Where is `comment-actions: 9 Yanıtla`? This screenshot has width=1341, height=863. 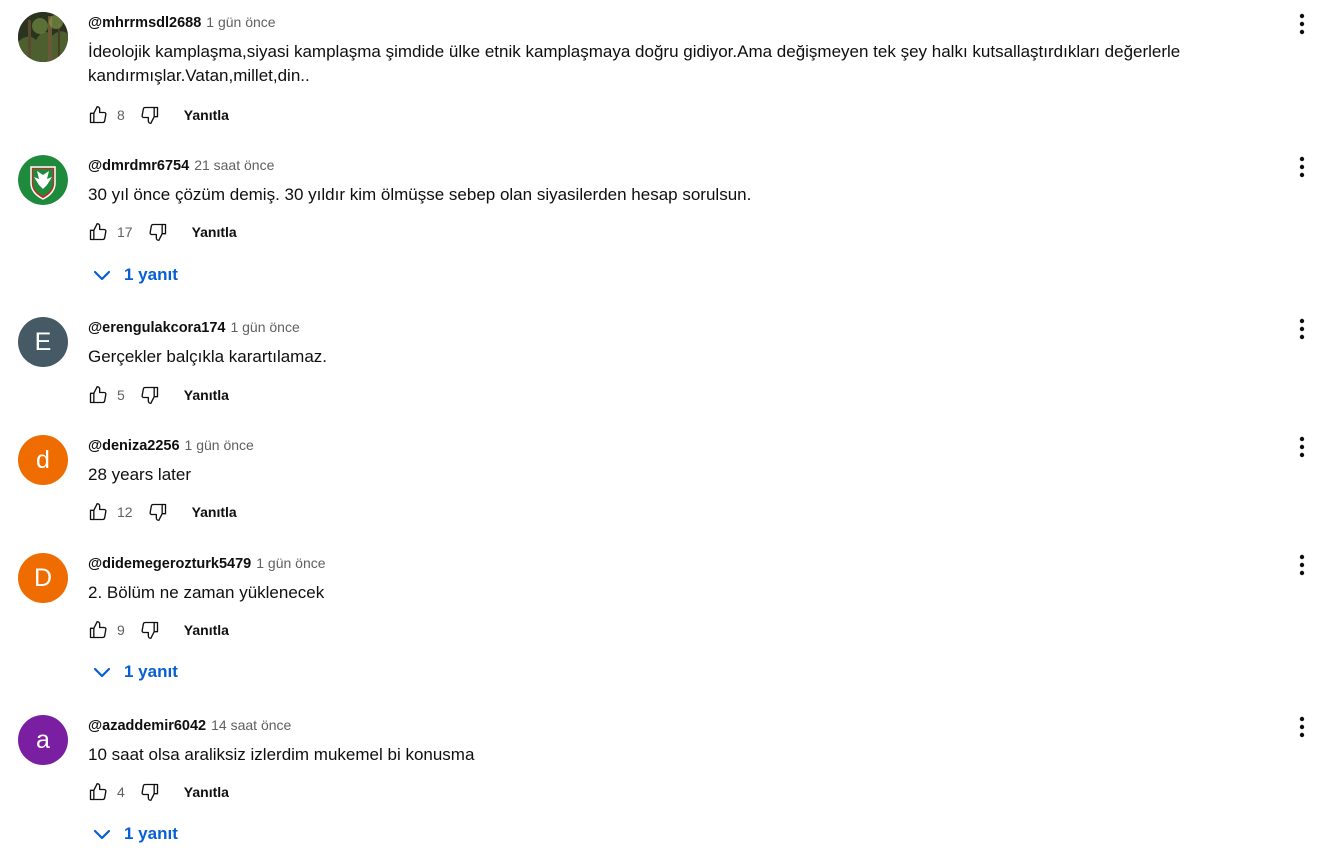
comment-actions: 9 Yanıtla is located at coordinates (157, 630).